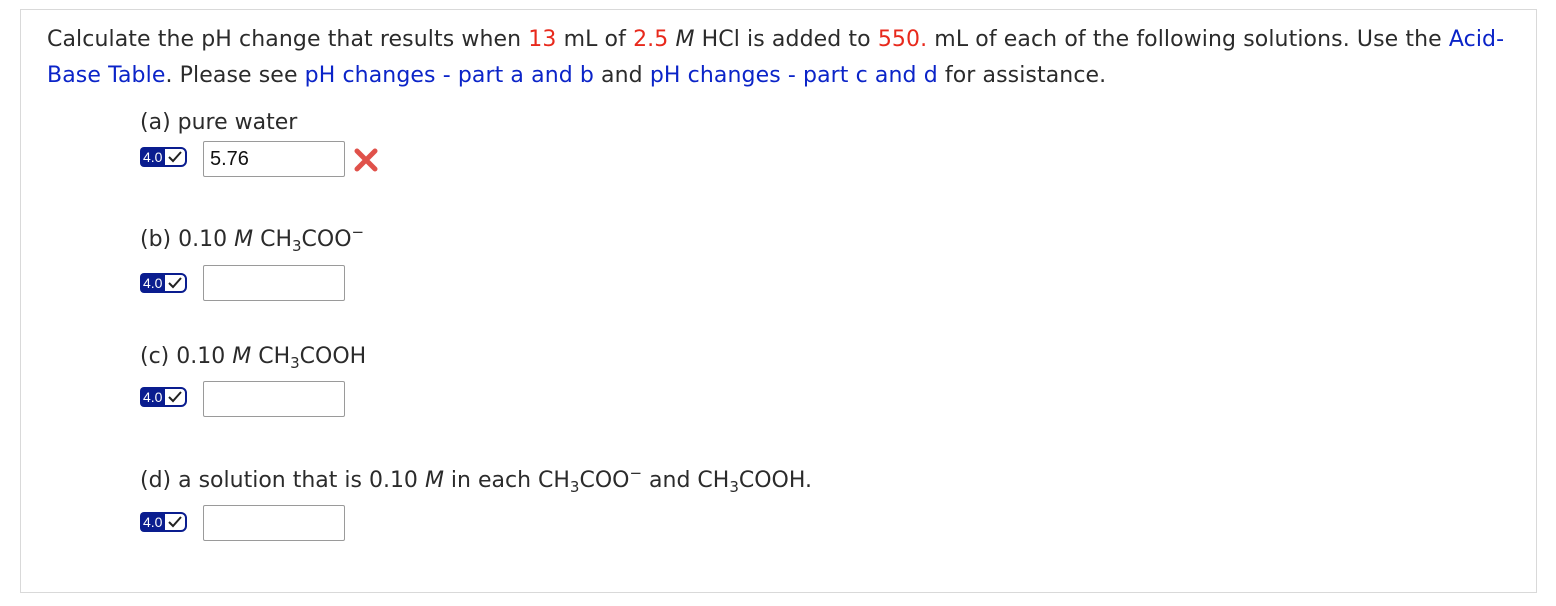 The image size is (1556, 606). What do you see at coordinates (902, 39) in the screenshot?
I see `solution-volume-value: 550.` at bounding box center [902, 39].